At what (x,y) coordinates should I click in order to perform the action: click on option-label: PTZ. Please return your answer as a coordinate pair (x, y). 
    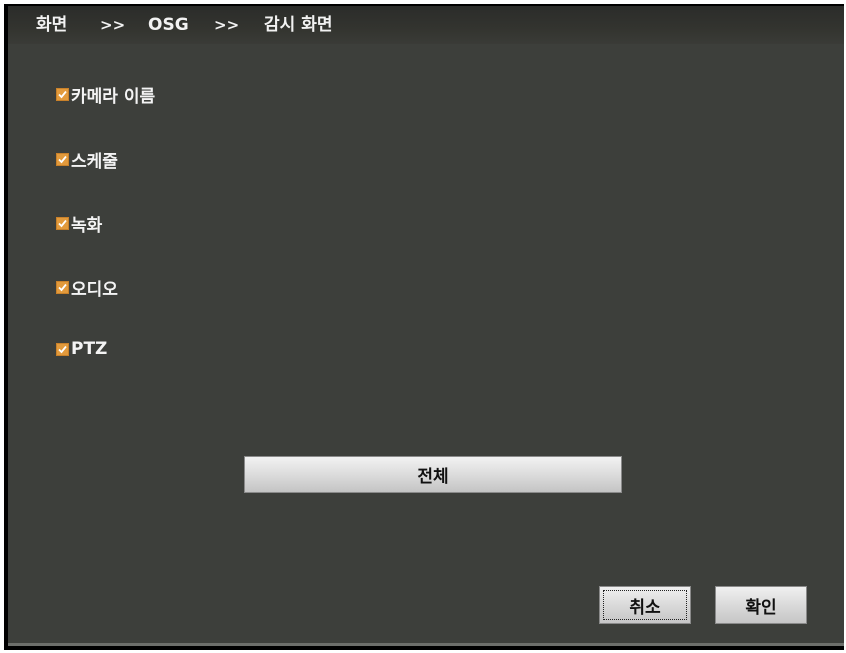
    Looking at the image, I should click on (89, 349).